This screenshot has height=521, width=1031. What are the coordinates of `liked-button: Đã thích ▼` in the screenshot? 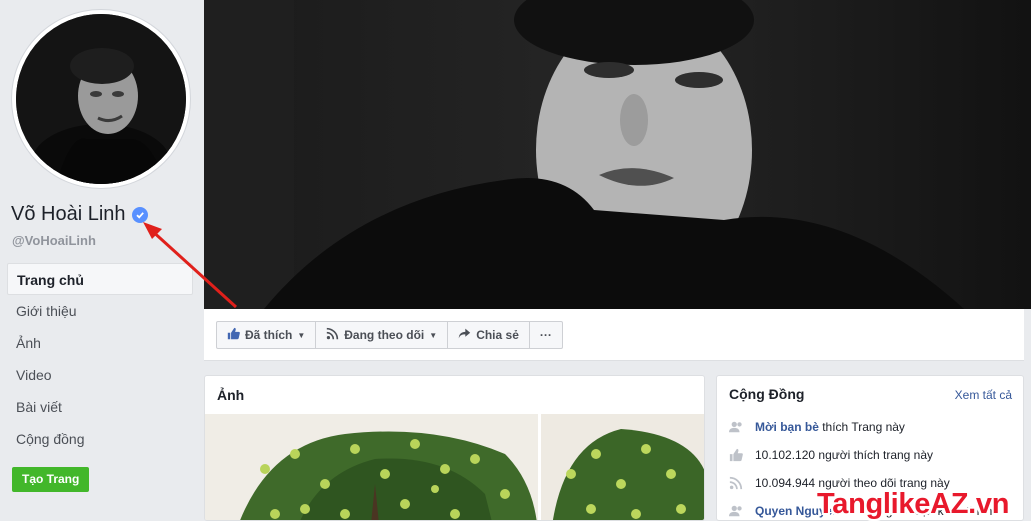 It's located at (267, 335).